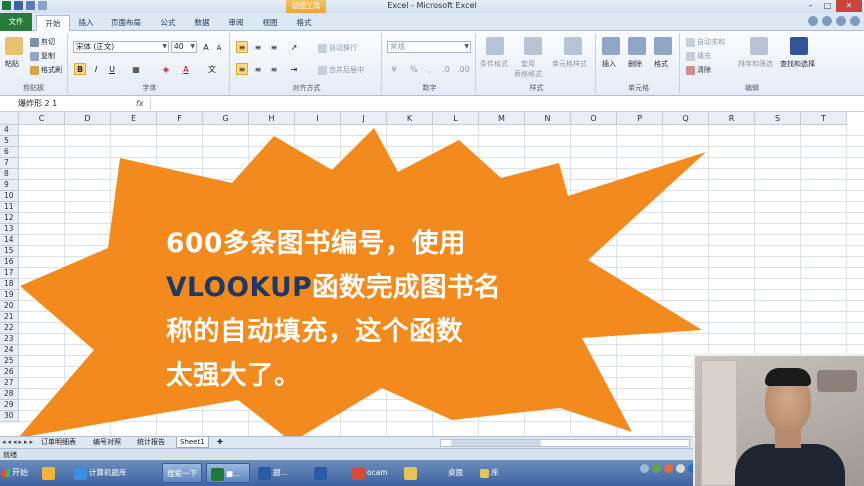 This screenshot has height=486, width=864. Describe the element at coordinates (107, 442) in the screenshot. I see `sheet-tab: 编号对照` at that location.